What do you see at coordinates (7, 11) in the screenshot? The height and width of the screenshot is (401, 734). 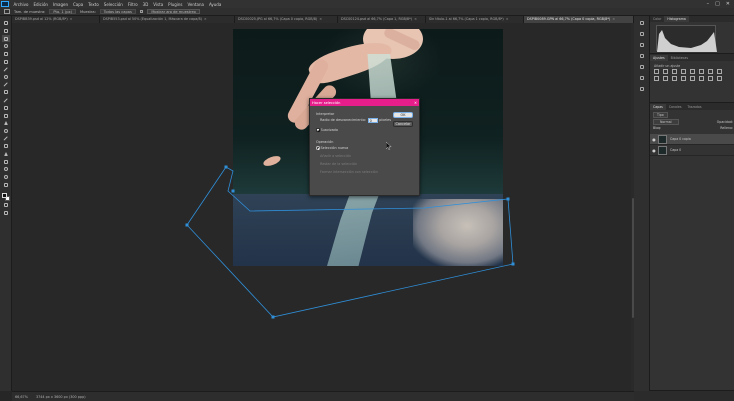 I see `eyedropper-tool-icon` at bounding box center [7, 11].